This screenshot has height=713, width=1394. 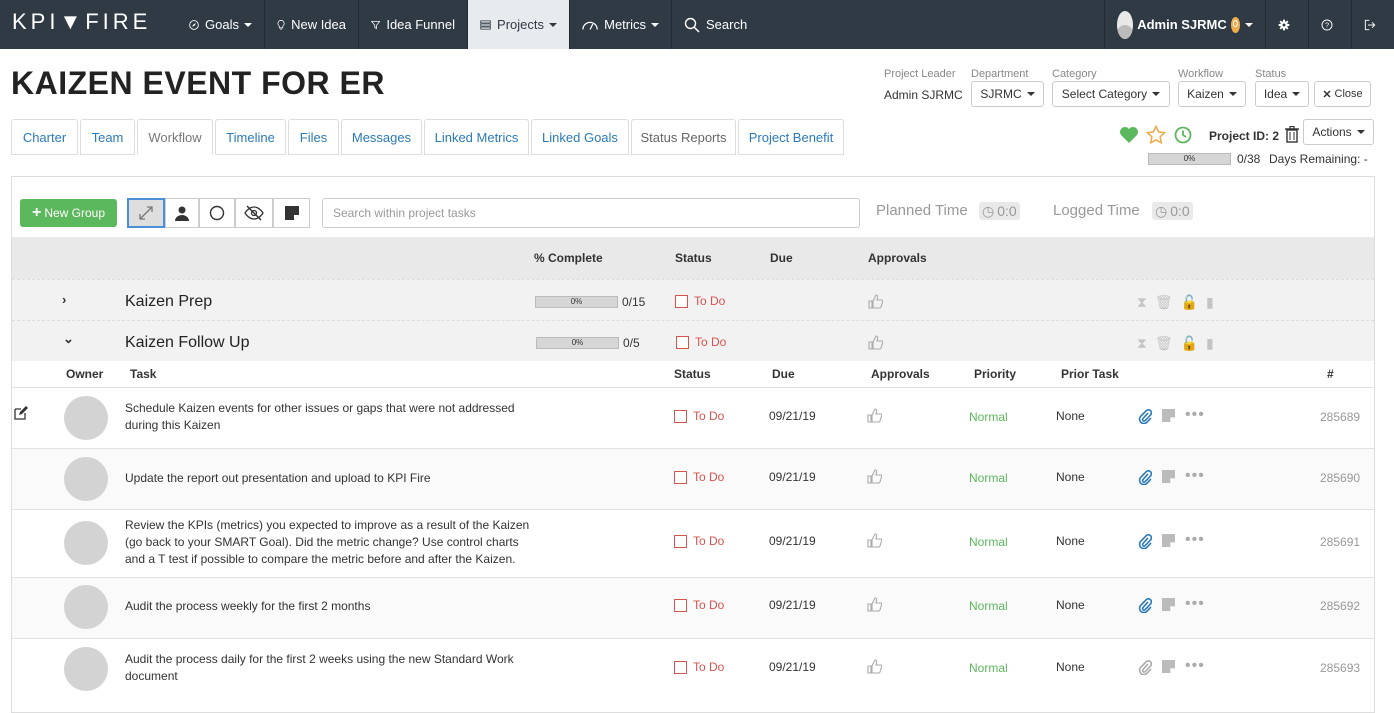 I want to click on tab-messages: Messages, so click(x=381, y=137).